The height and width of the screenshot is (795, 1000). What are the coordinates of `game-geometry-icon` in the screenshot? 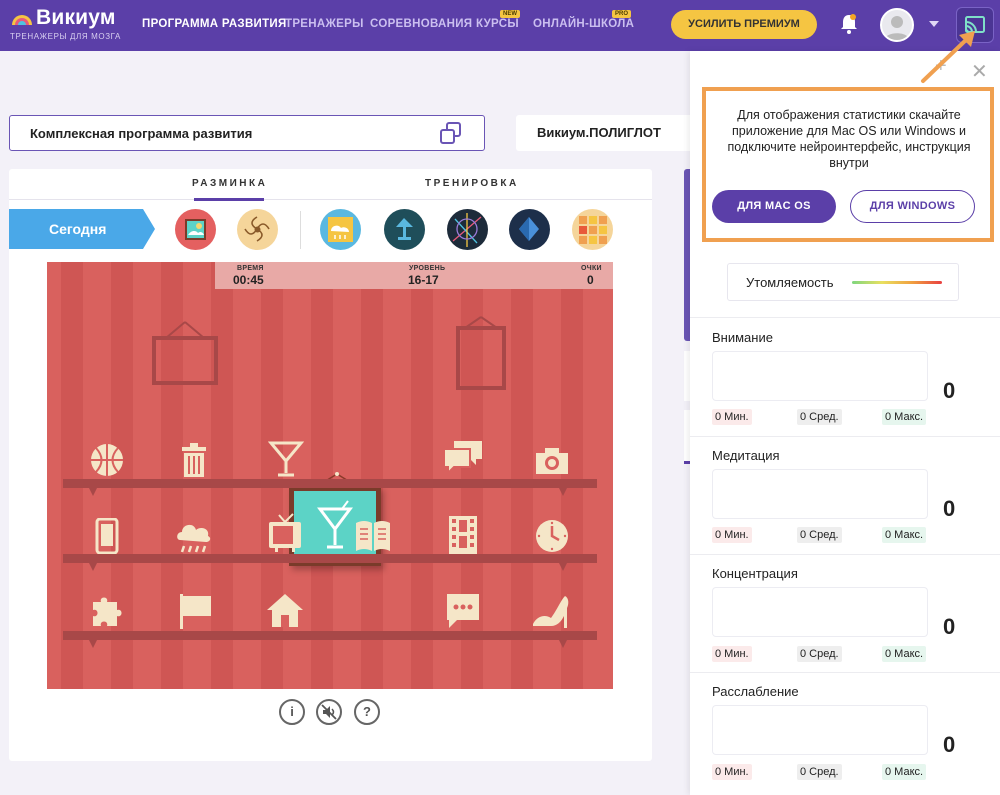 It's located at (467, 229).